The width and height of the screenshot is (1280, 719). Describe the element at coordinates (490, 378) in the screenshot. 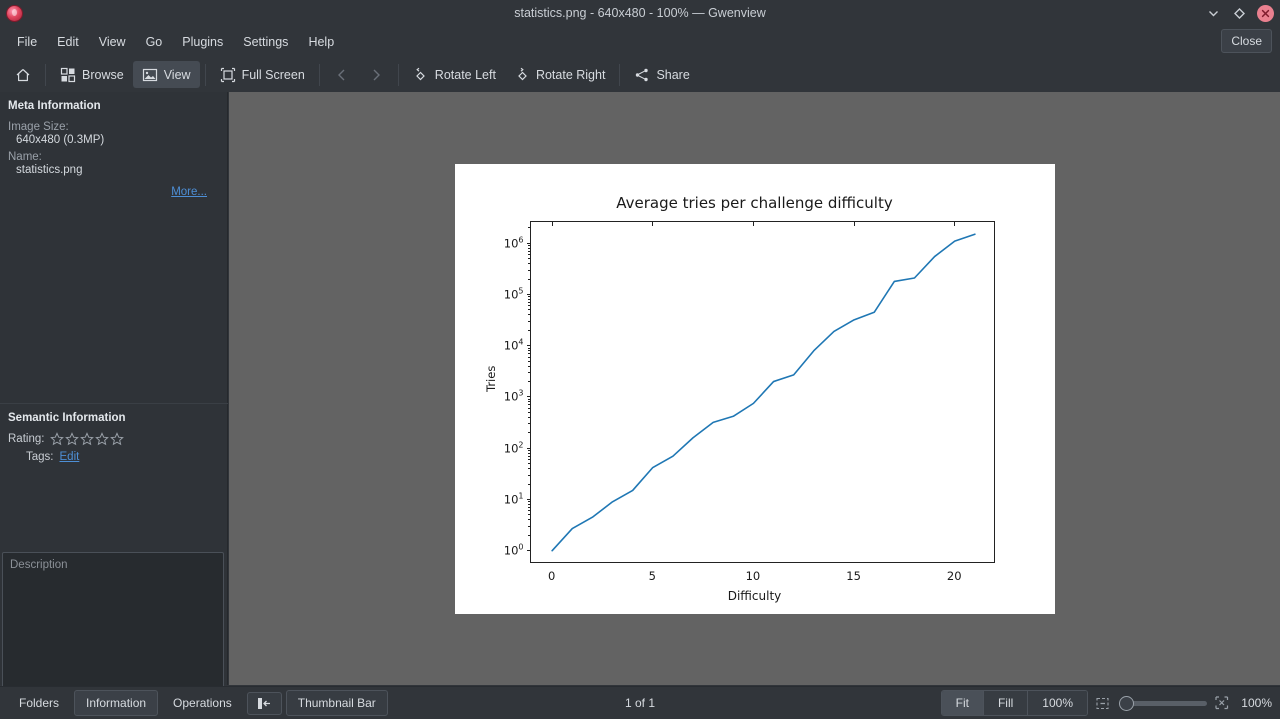

I see `y-axis-label: Tries` at that location.